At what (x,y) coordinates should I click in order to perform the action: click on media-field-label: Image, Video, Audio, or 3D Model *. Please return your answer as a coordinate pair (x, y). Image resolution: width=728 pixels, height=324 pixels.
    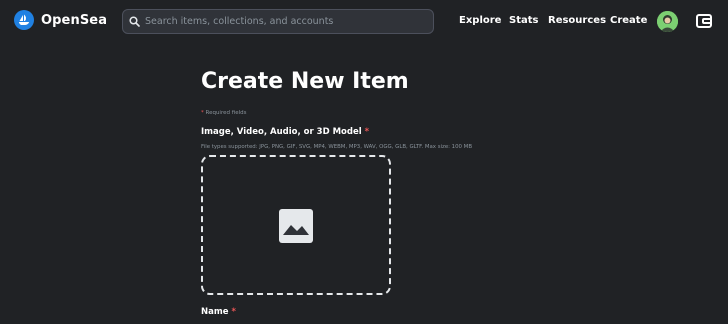
    Looking at the image, I should click on (285, 132).